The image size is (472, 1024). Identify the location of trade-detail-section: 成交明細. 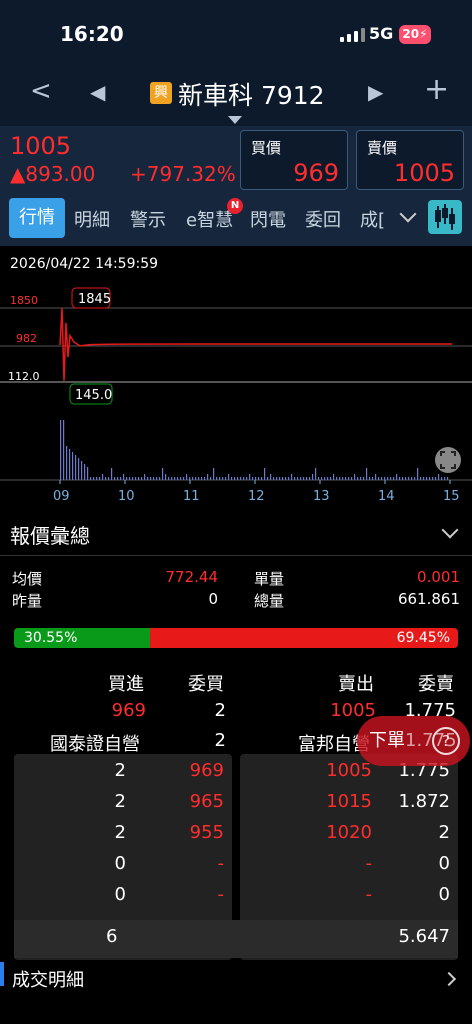
(236, 993).